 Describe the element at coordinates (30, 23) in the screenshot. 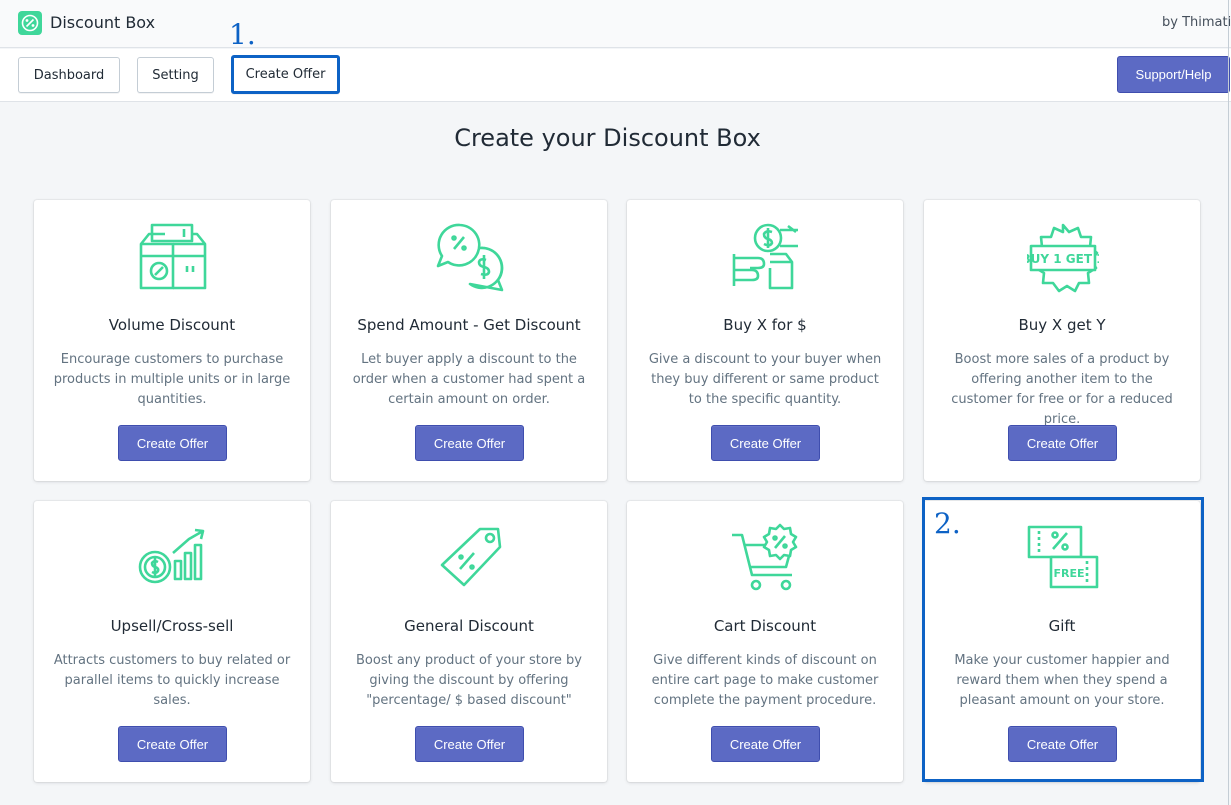

I see `percent-badge-icon` at that location.